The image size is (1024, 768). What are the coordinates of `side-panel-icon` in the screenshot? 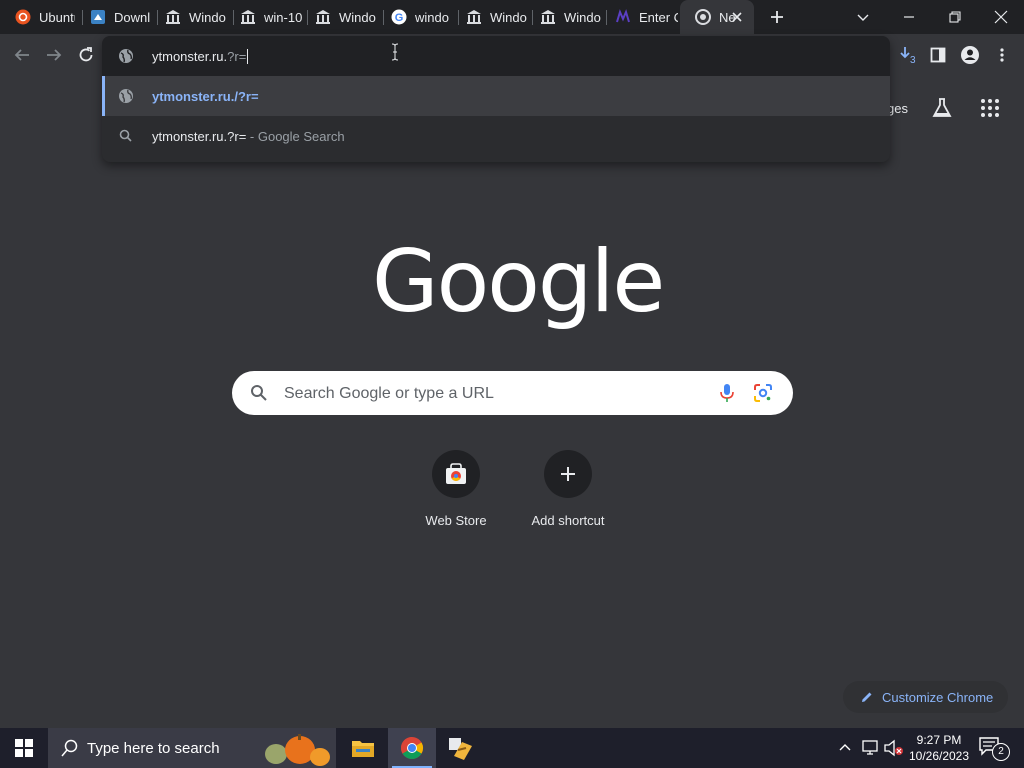 It's located at (938, 55).